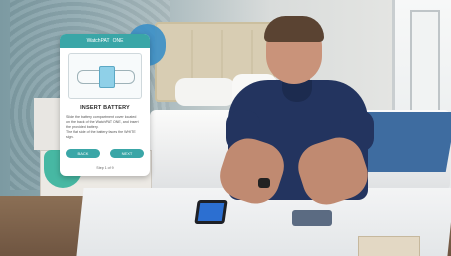 The height and width of the screenshot is (256, 451). Describe the element at coordinates (389, 246) in the screenshot. I see `product-box` at that location.